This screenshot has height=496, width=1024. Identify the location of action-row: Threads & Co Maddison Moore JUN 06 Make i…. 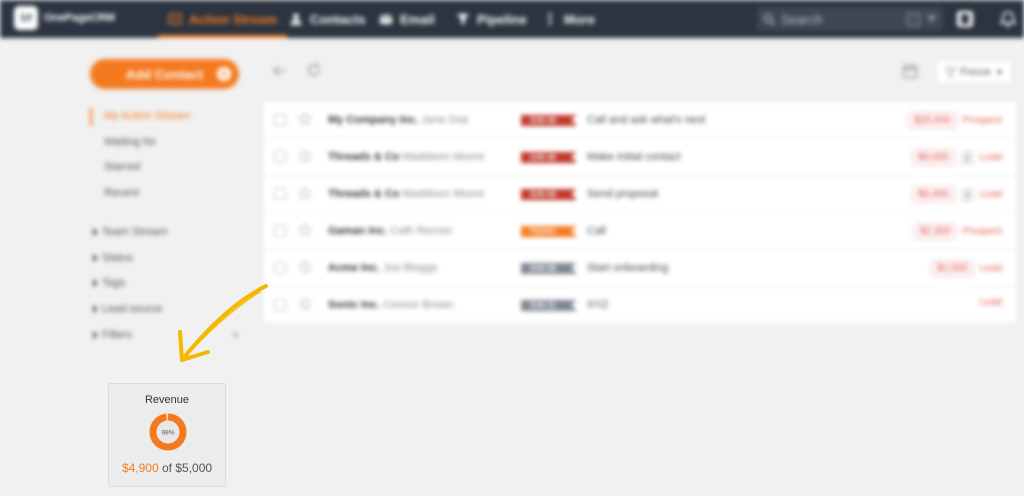
(640, 157).